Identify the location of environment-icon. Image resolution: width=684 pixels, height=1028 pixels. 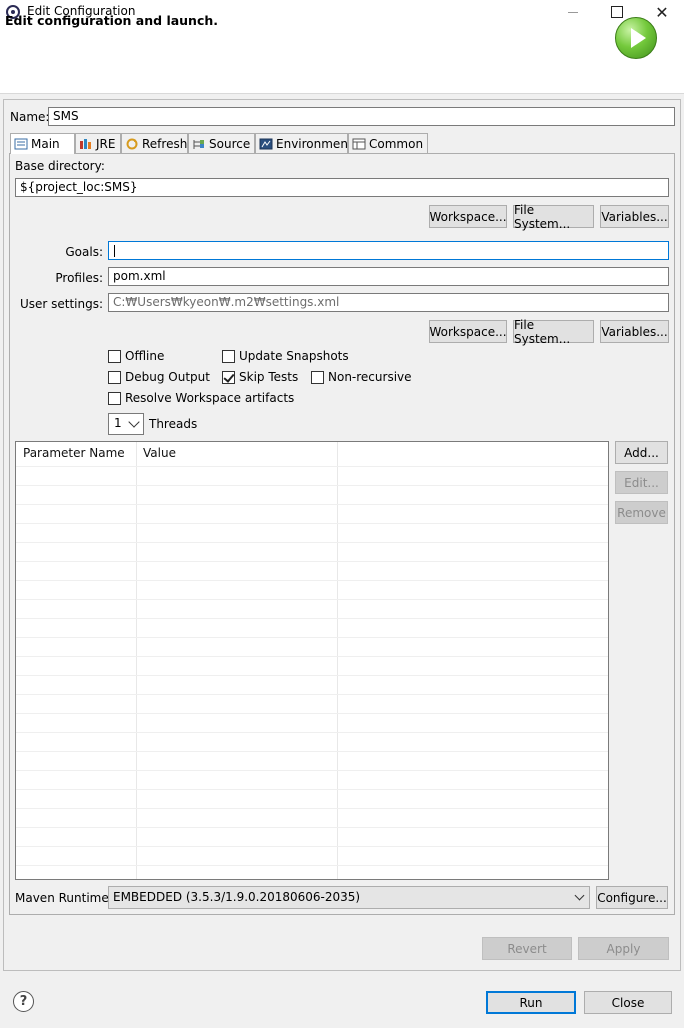
(266, 144).